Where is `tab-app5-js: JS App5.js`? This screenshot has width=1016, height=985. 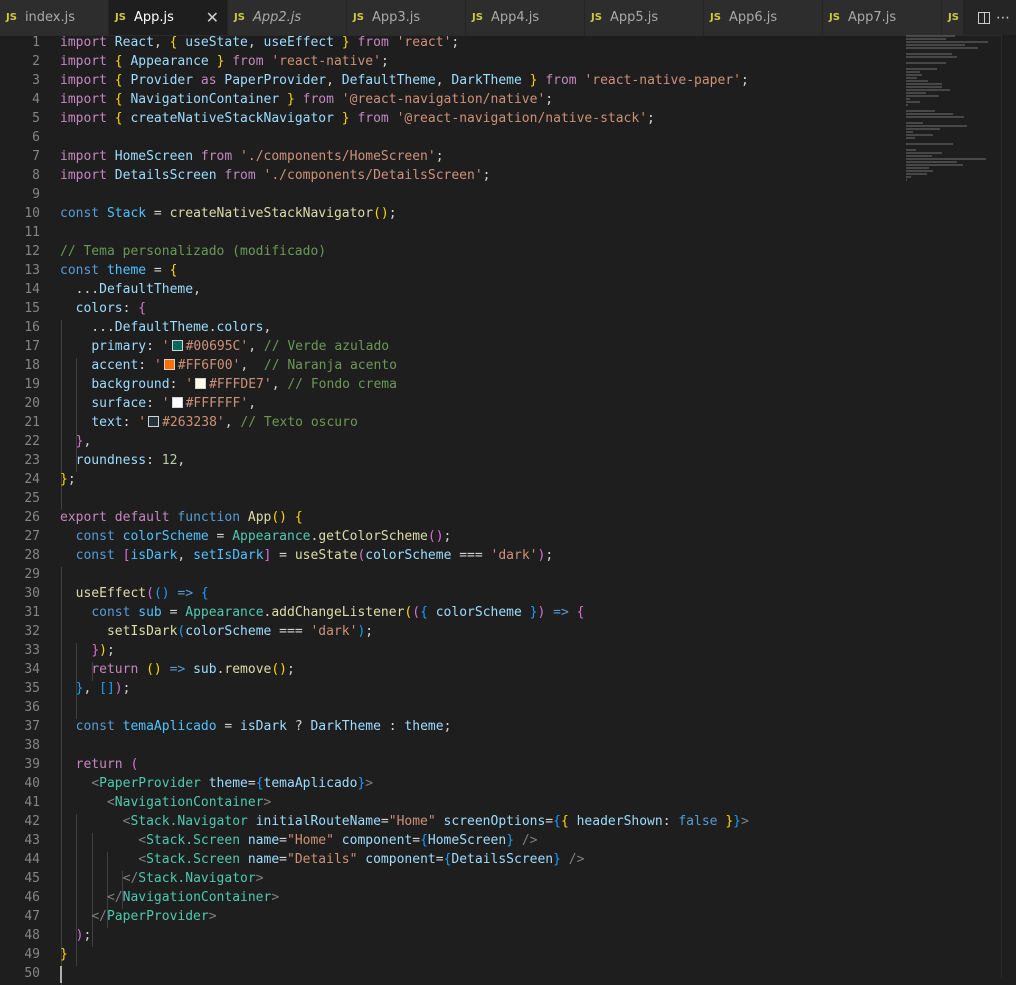 tab-app5-js: JS App5.js is located at coordinates (644, 17).